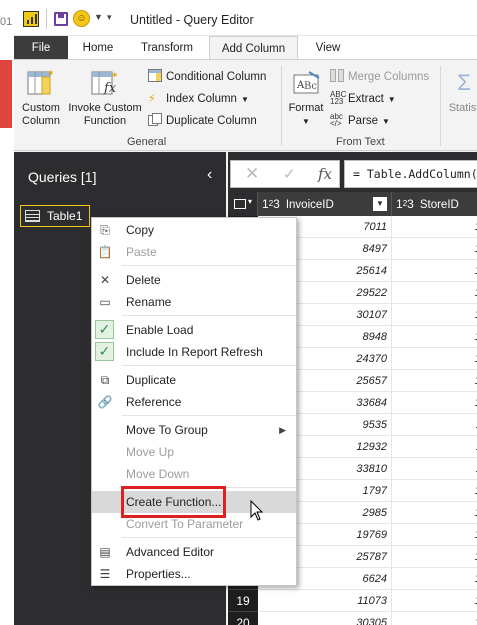  What do you see at coordinates (158, 474) in the screenshot?
I see `menu-item-label: Move Down` at bounding box center [158, 474].